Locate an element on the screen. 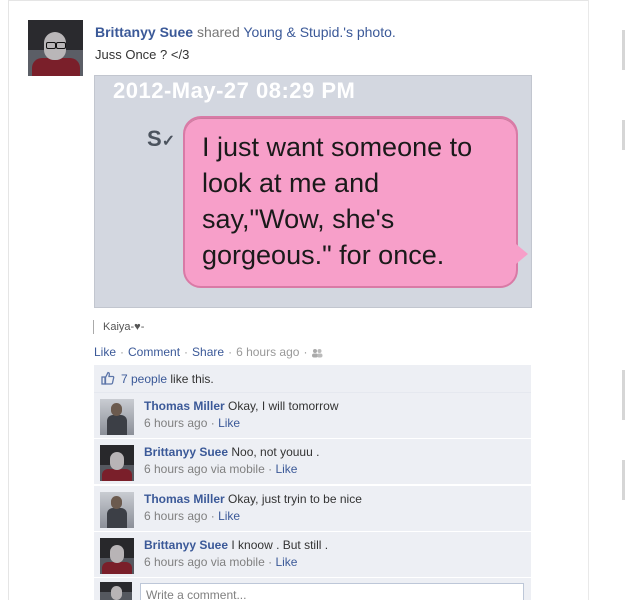 The width and height of the screenshot is (626, 600). post-actions: Like · Comment · Share · 6 hours ago · is located at coordinates (208, 352).